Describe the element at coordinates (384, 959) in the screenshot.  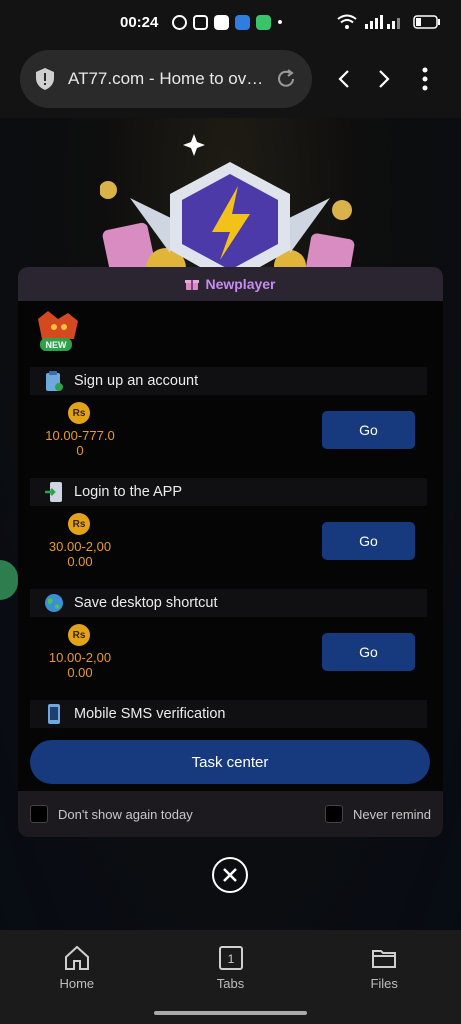
I see `folder-icon` at that location.